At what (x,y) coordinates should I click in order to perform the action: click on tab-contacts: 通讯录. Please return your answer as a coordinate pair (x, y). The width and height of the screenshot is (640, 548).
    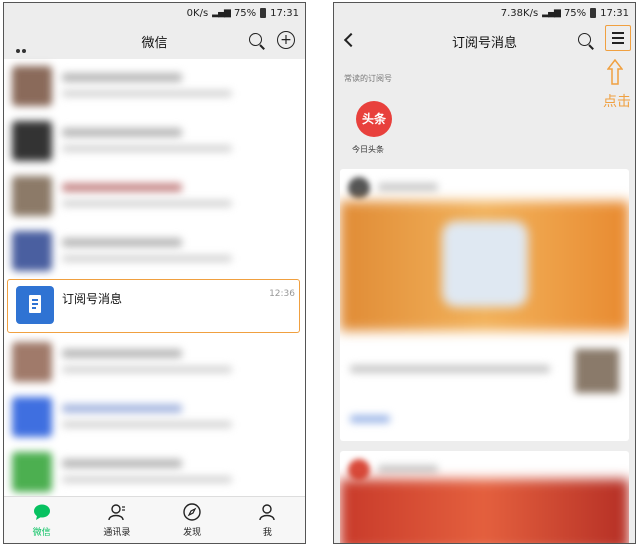
    Looking at the image, I should click on (116, 520).